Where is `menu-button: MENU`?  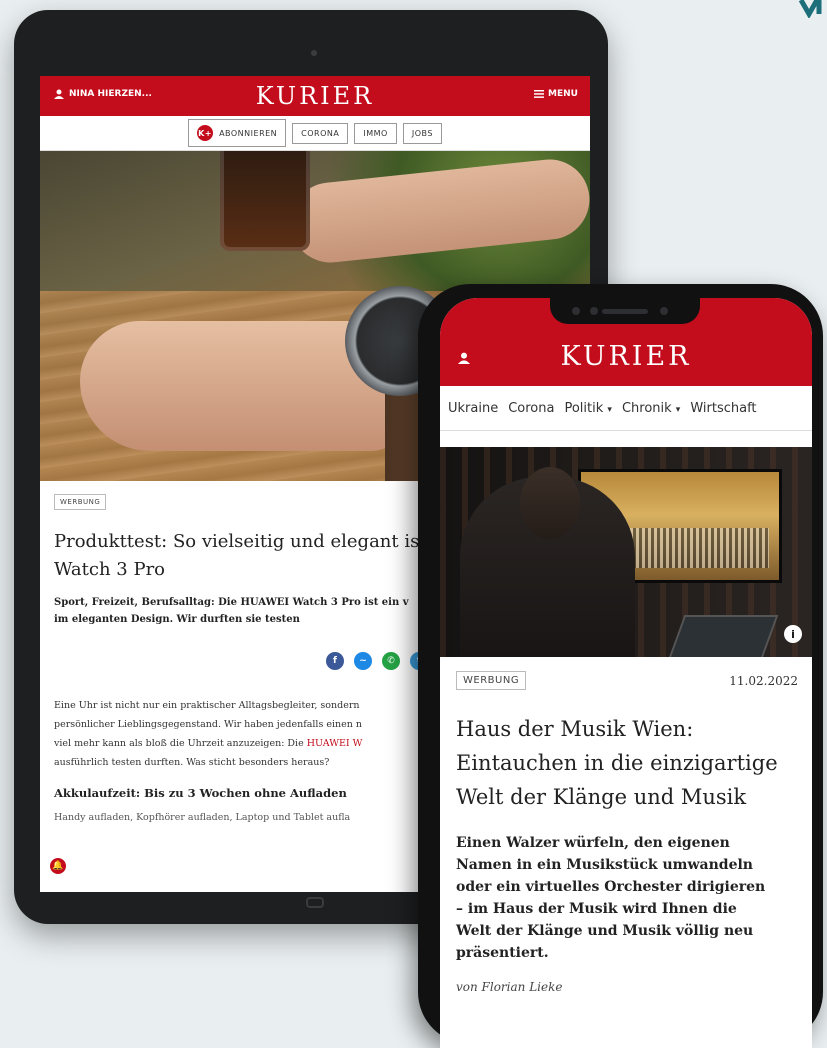 menu-button: MENU is located at coordinates (556, 94).